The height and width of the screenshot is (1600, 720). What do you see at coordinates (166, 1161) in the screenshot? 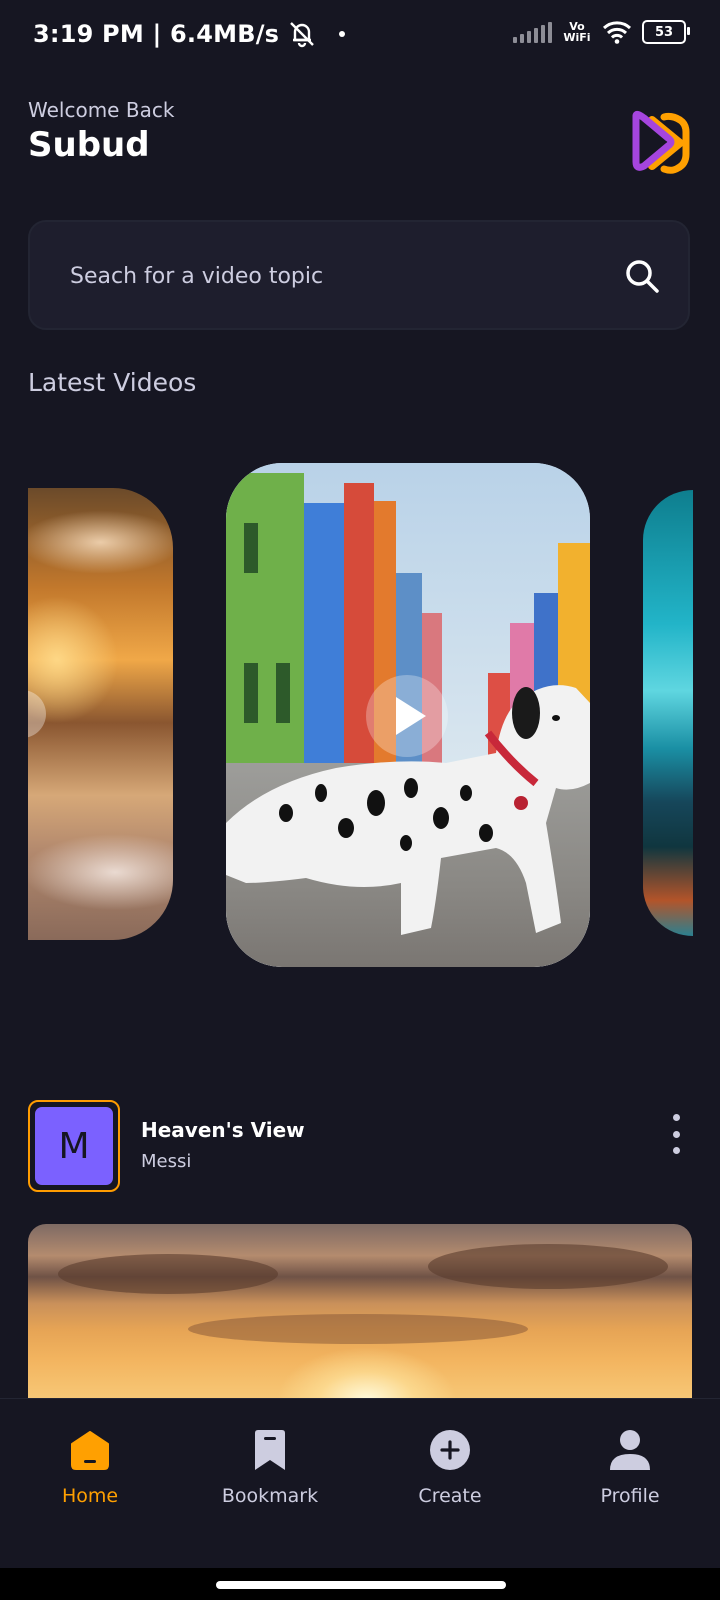
I see `video-creator: Messi` at bounding box center [166, 1161].